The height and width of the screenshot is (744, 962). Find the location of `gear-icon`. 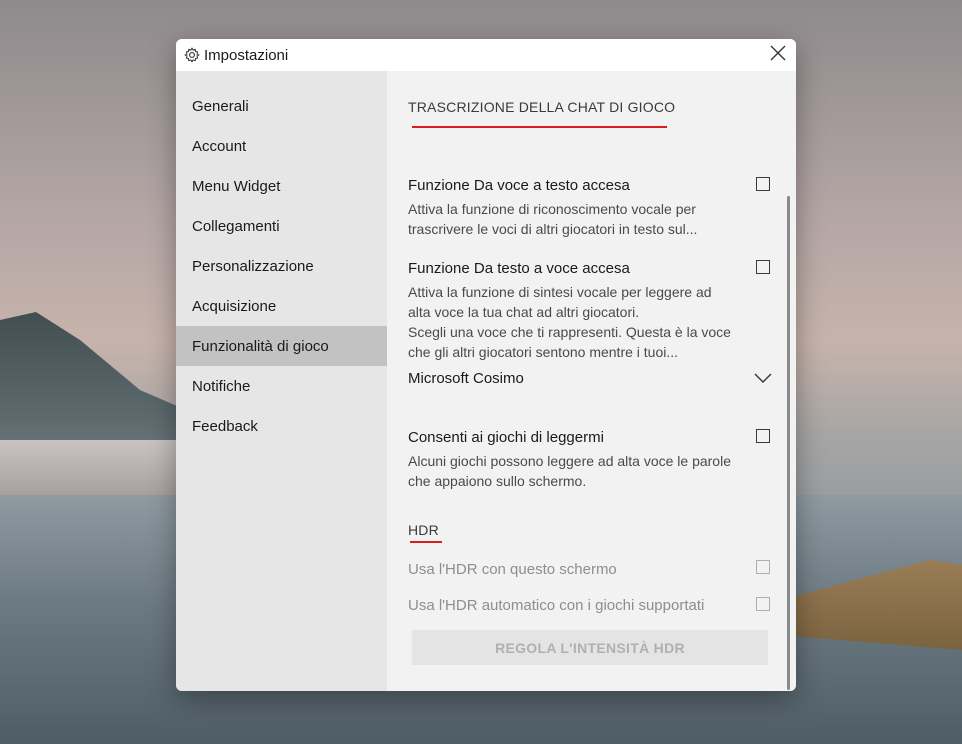

gear-icon is located at coordinates (192, 55).